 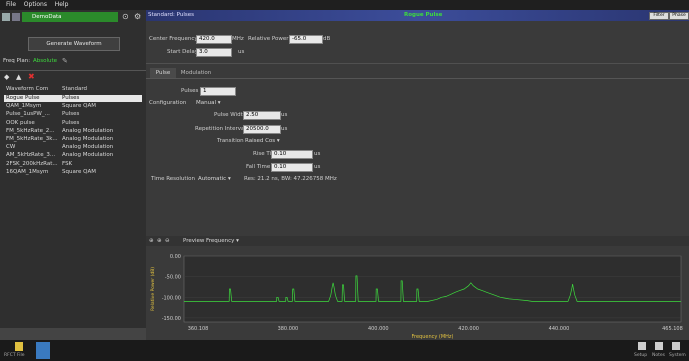 I want to click on waveform-row: FM_5kHzRate_2... Analog Modulation, so click(x=73, y=131).